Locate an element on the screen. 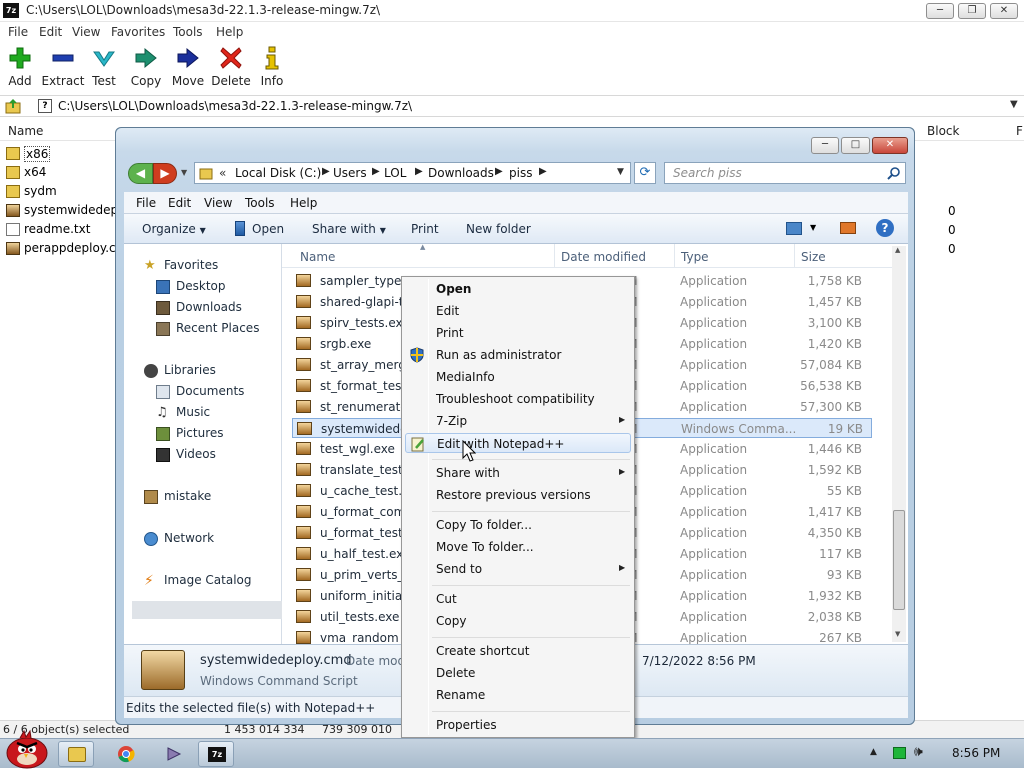  menu-item-troubleshoot-compatibility: Troubleshoot compatibility is located at coordinates (518, 399).